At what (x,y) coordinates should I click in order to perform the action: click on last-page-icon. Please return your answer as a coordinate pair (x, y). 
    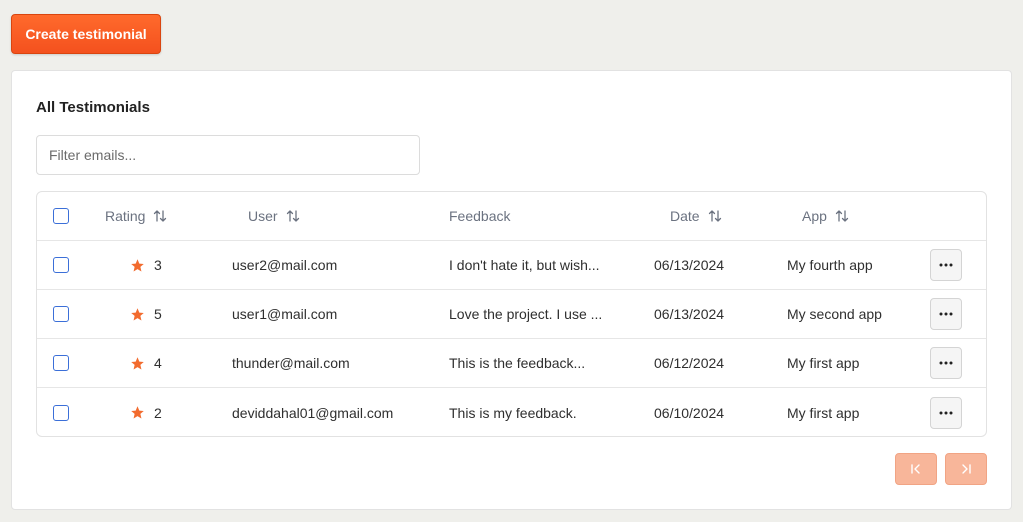
    Looking at the image, I should click on (966, 469).